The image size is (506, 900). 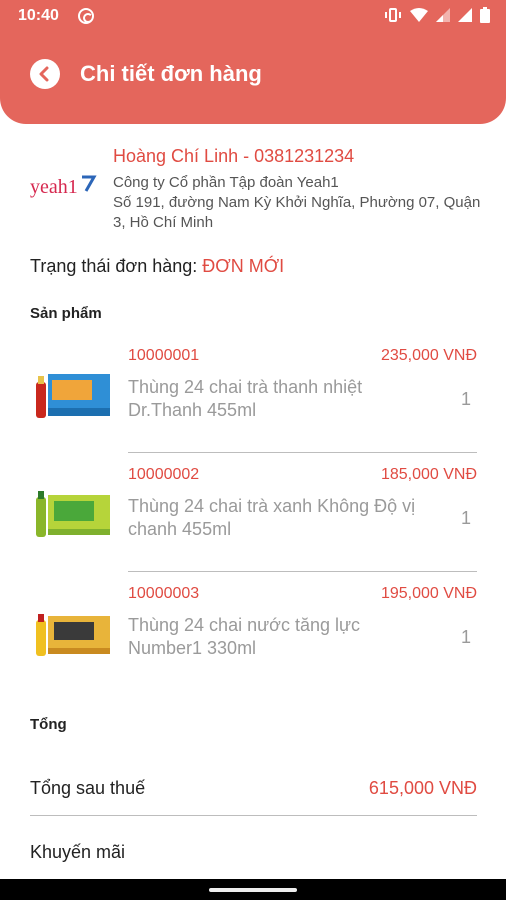 I want to click on product-price: 235,000 VNĐ, so click(x=428, y=355).